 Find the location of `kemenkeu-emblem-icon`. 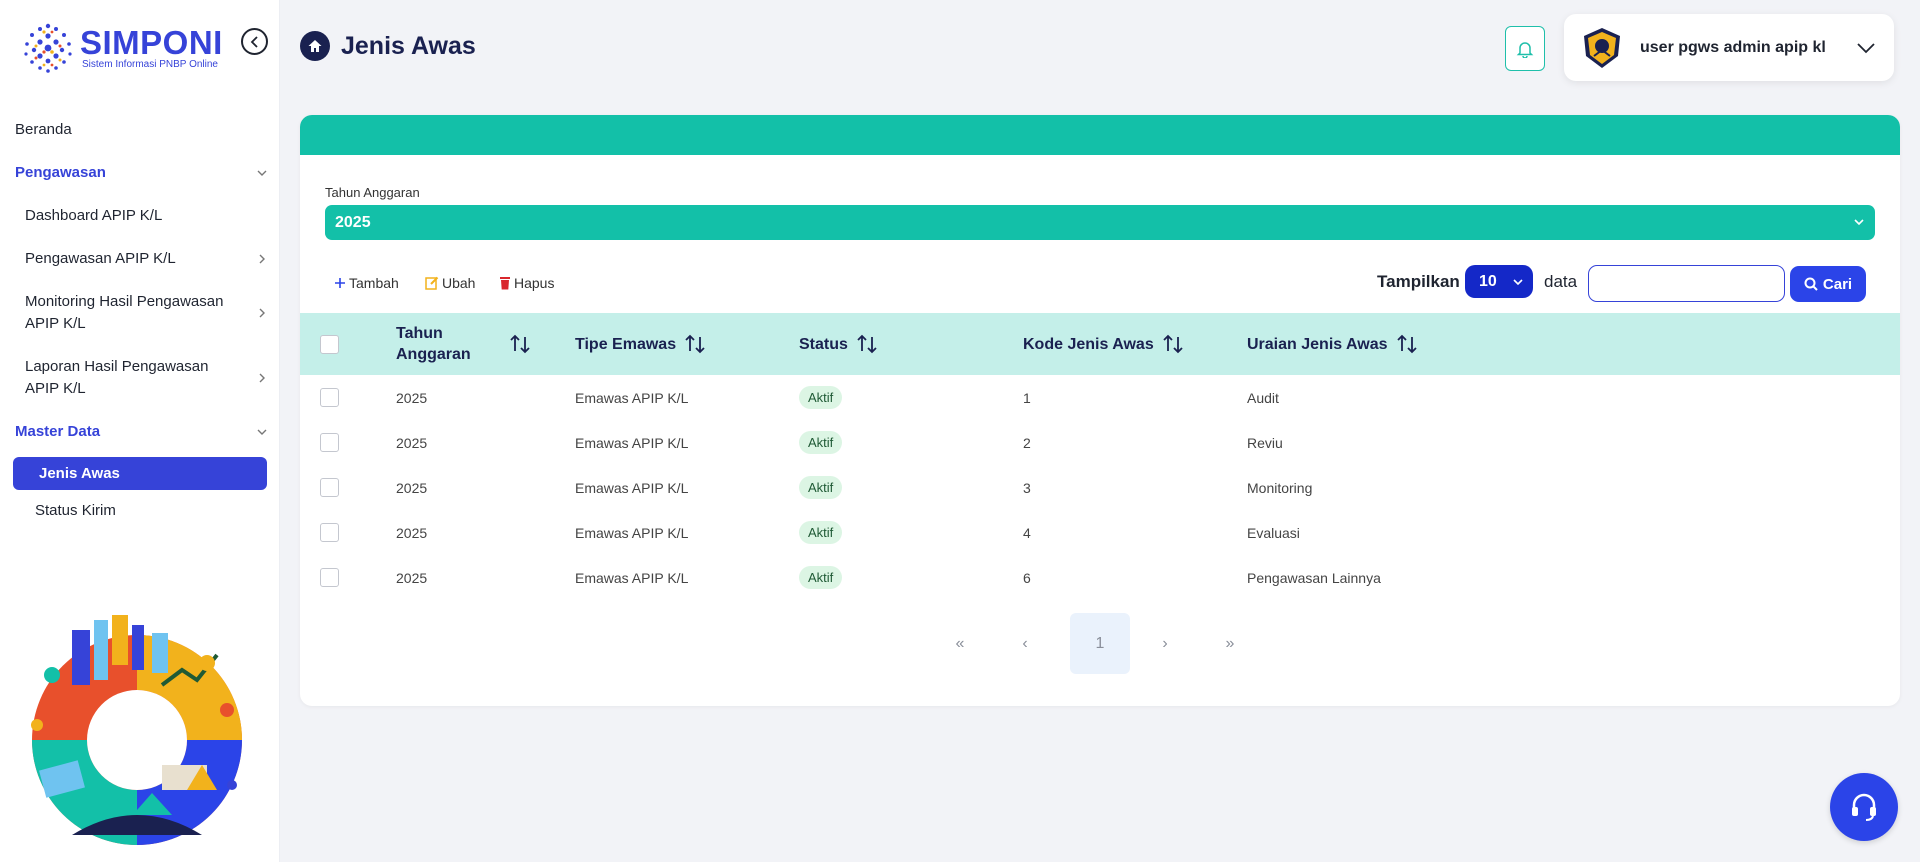

kemenkeu-emblem-icon is located at coordinates (1602, 47).